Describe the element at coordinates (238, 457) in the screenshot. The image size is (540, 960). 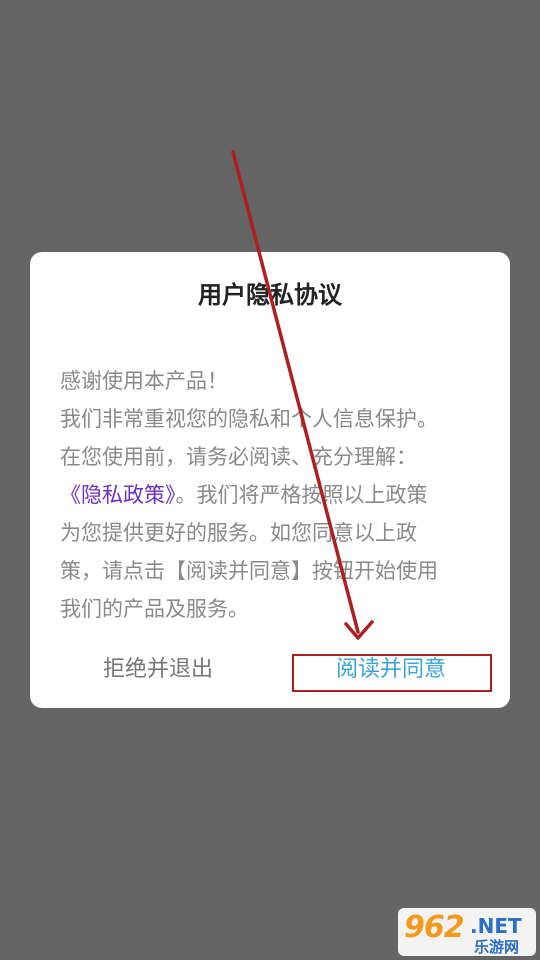
I see `body-line-read: 在您使用前，请务必阅读、充分理解：` at that location.